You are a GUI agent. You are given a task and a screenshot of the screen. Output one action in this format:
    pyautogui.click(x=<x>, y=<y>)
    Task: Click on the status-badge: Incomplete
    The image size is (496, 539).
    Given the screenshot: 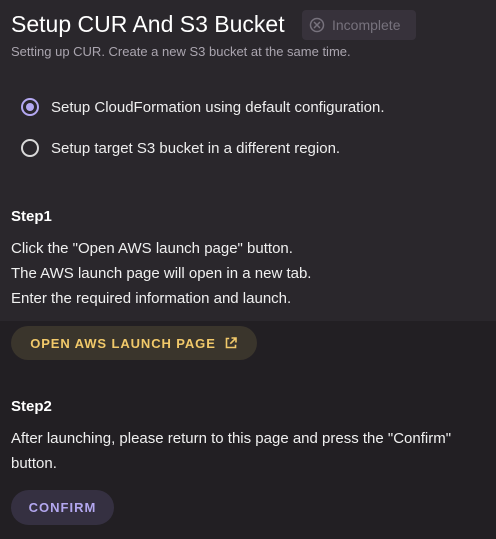 What is the action you would take?
    pyautogui.click(x=359, y=25)
    